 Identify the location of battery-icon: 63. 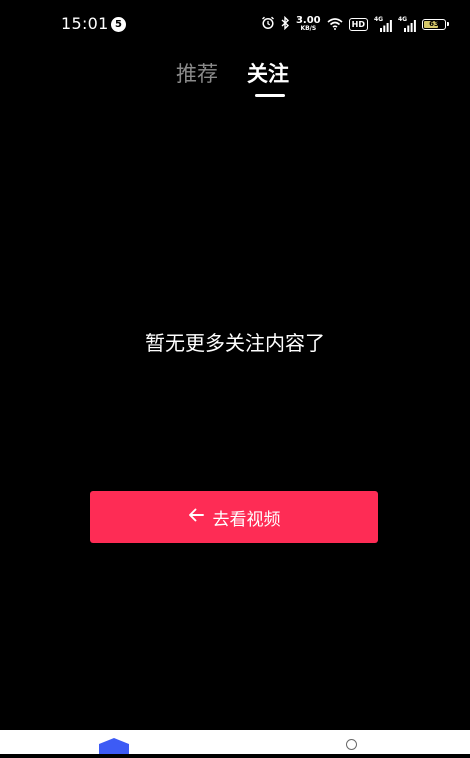
(435, 24).